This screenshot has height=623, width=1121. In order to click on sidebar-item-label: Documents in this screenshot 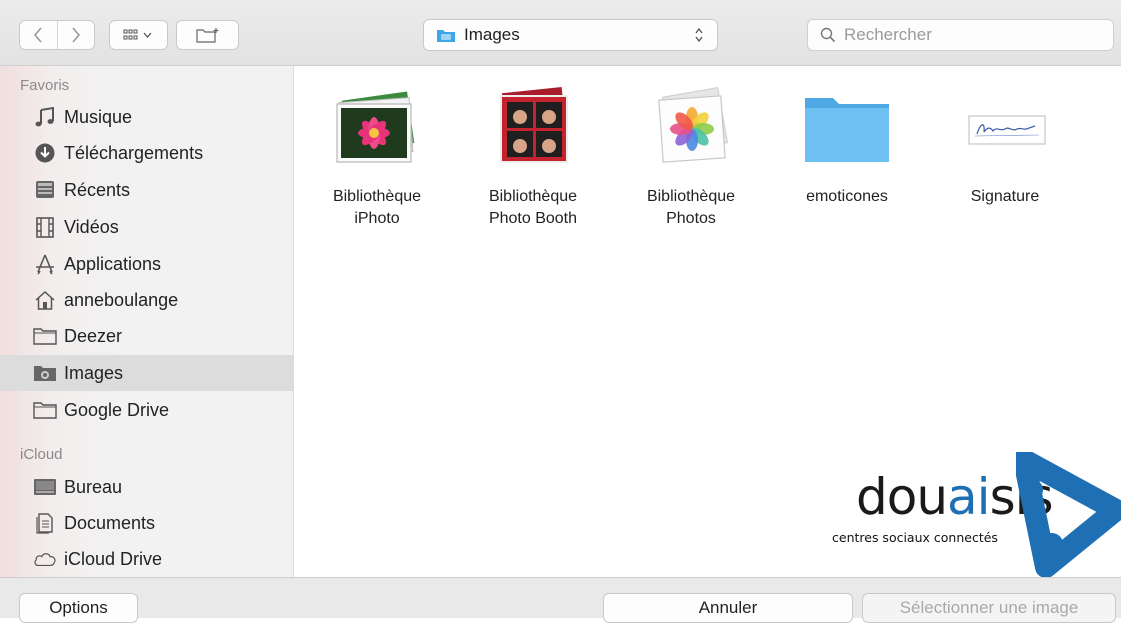, I will do `click(110, 523)`.